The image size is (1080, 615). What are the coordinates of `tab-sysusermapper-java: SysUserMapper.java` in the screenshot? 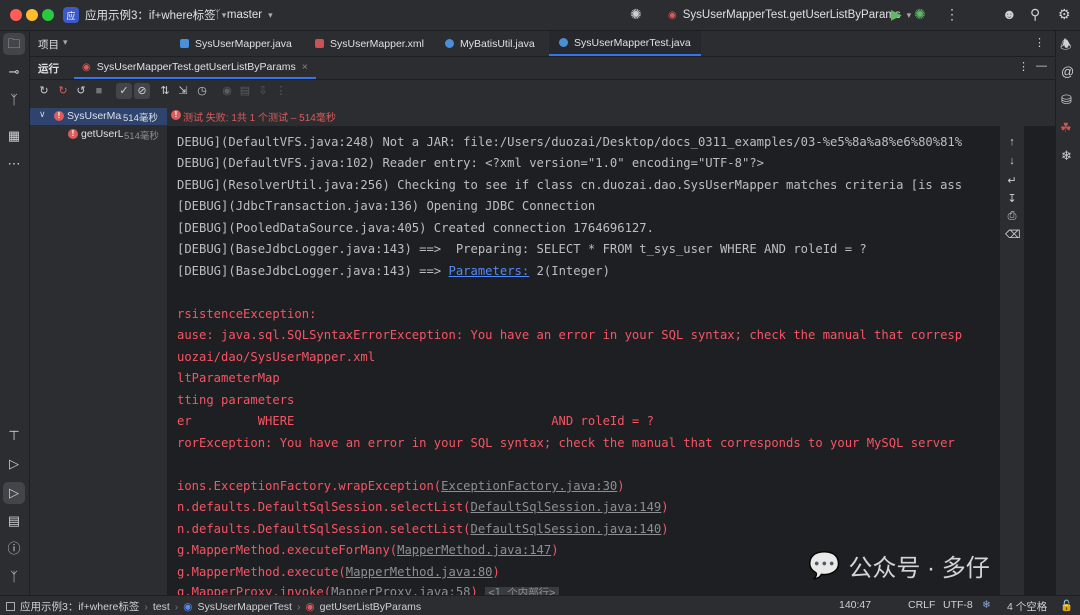 It's located at (236, 43).